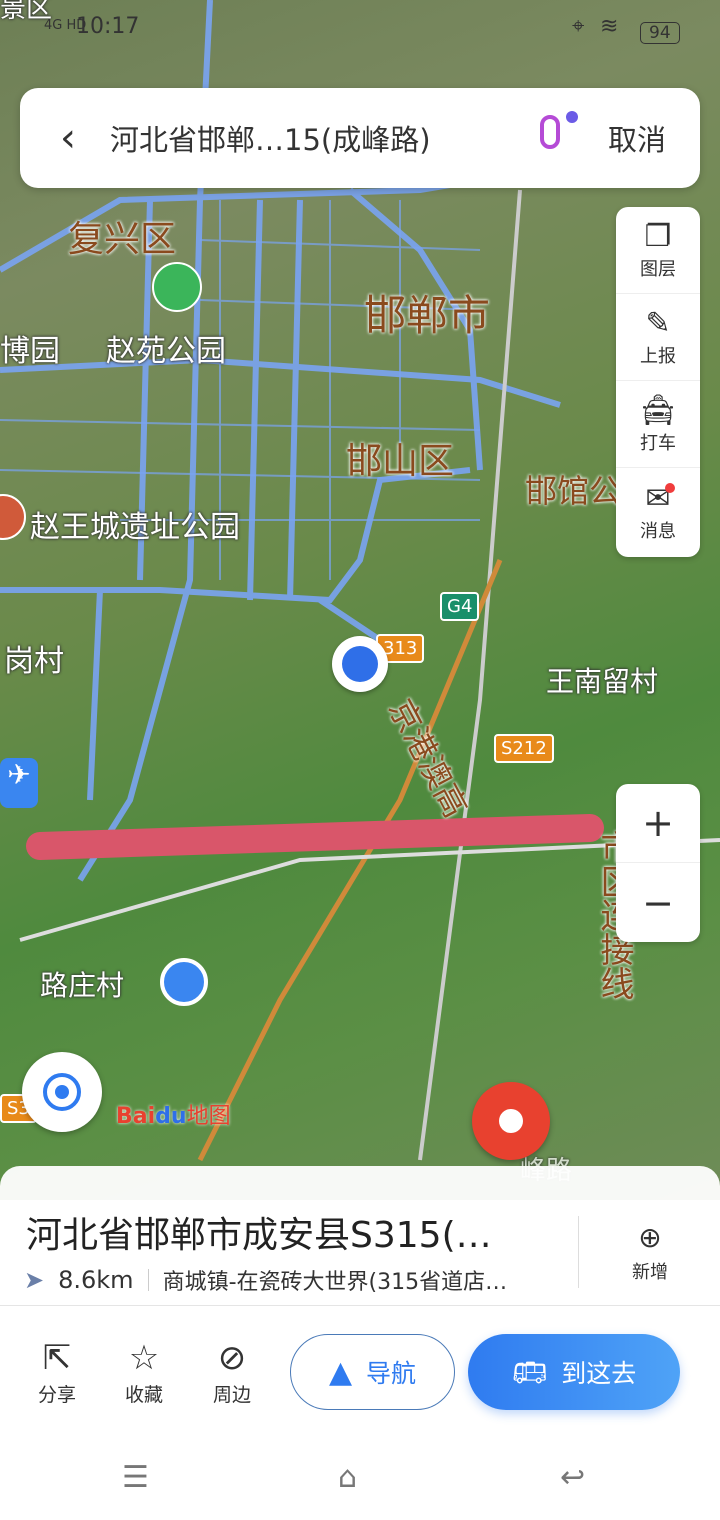  What do you see at coordinates (511, 1121) in the screenshot?
I see `destination-pin-icon` at bounding box center [511, 1121].